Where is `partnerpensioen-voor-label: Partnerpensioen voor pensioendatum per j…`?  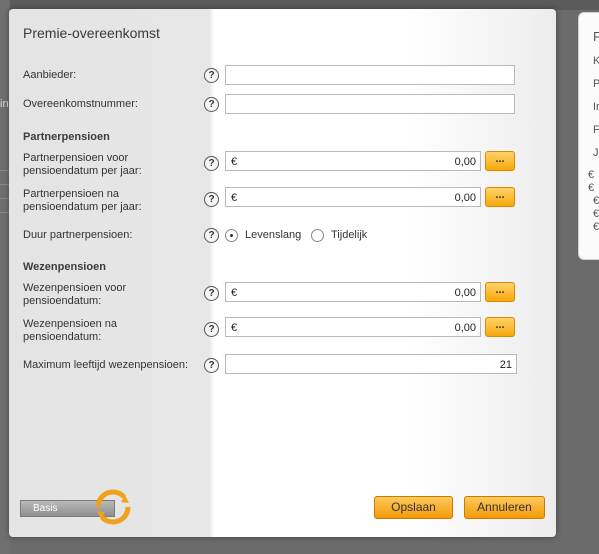
partnerpensioen-voor-label: Partnerpensioen voor pensioendatum per j… is located at coordinates (82, 165).